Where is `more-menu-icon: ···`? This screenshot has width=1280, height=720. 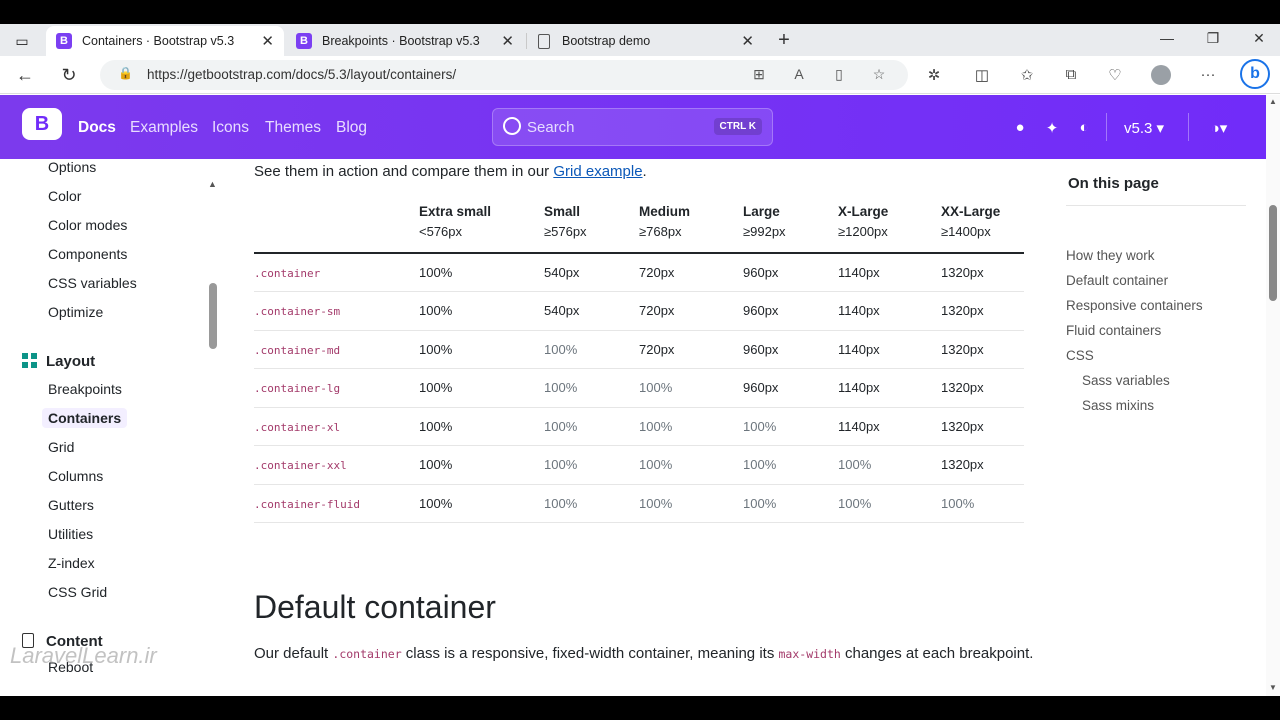
more-menu-icon: ··· is located at coordinates (1208, 74).